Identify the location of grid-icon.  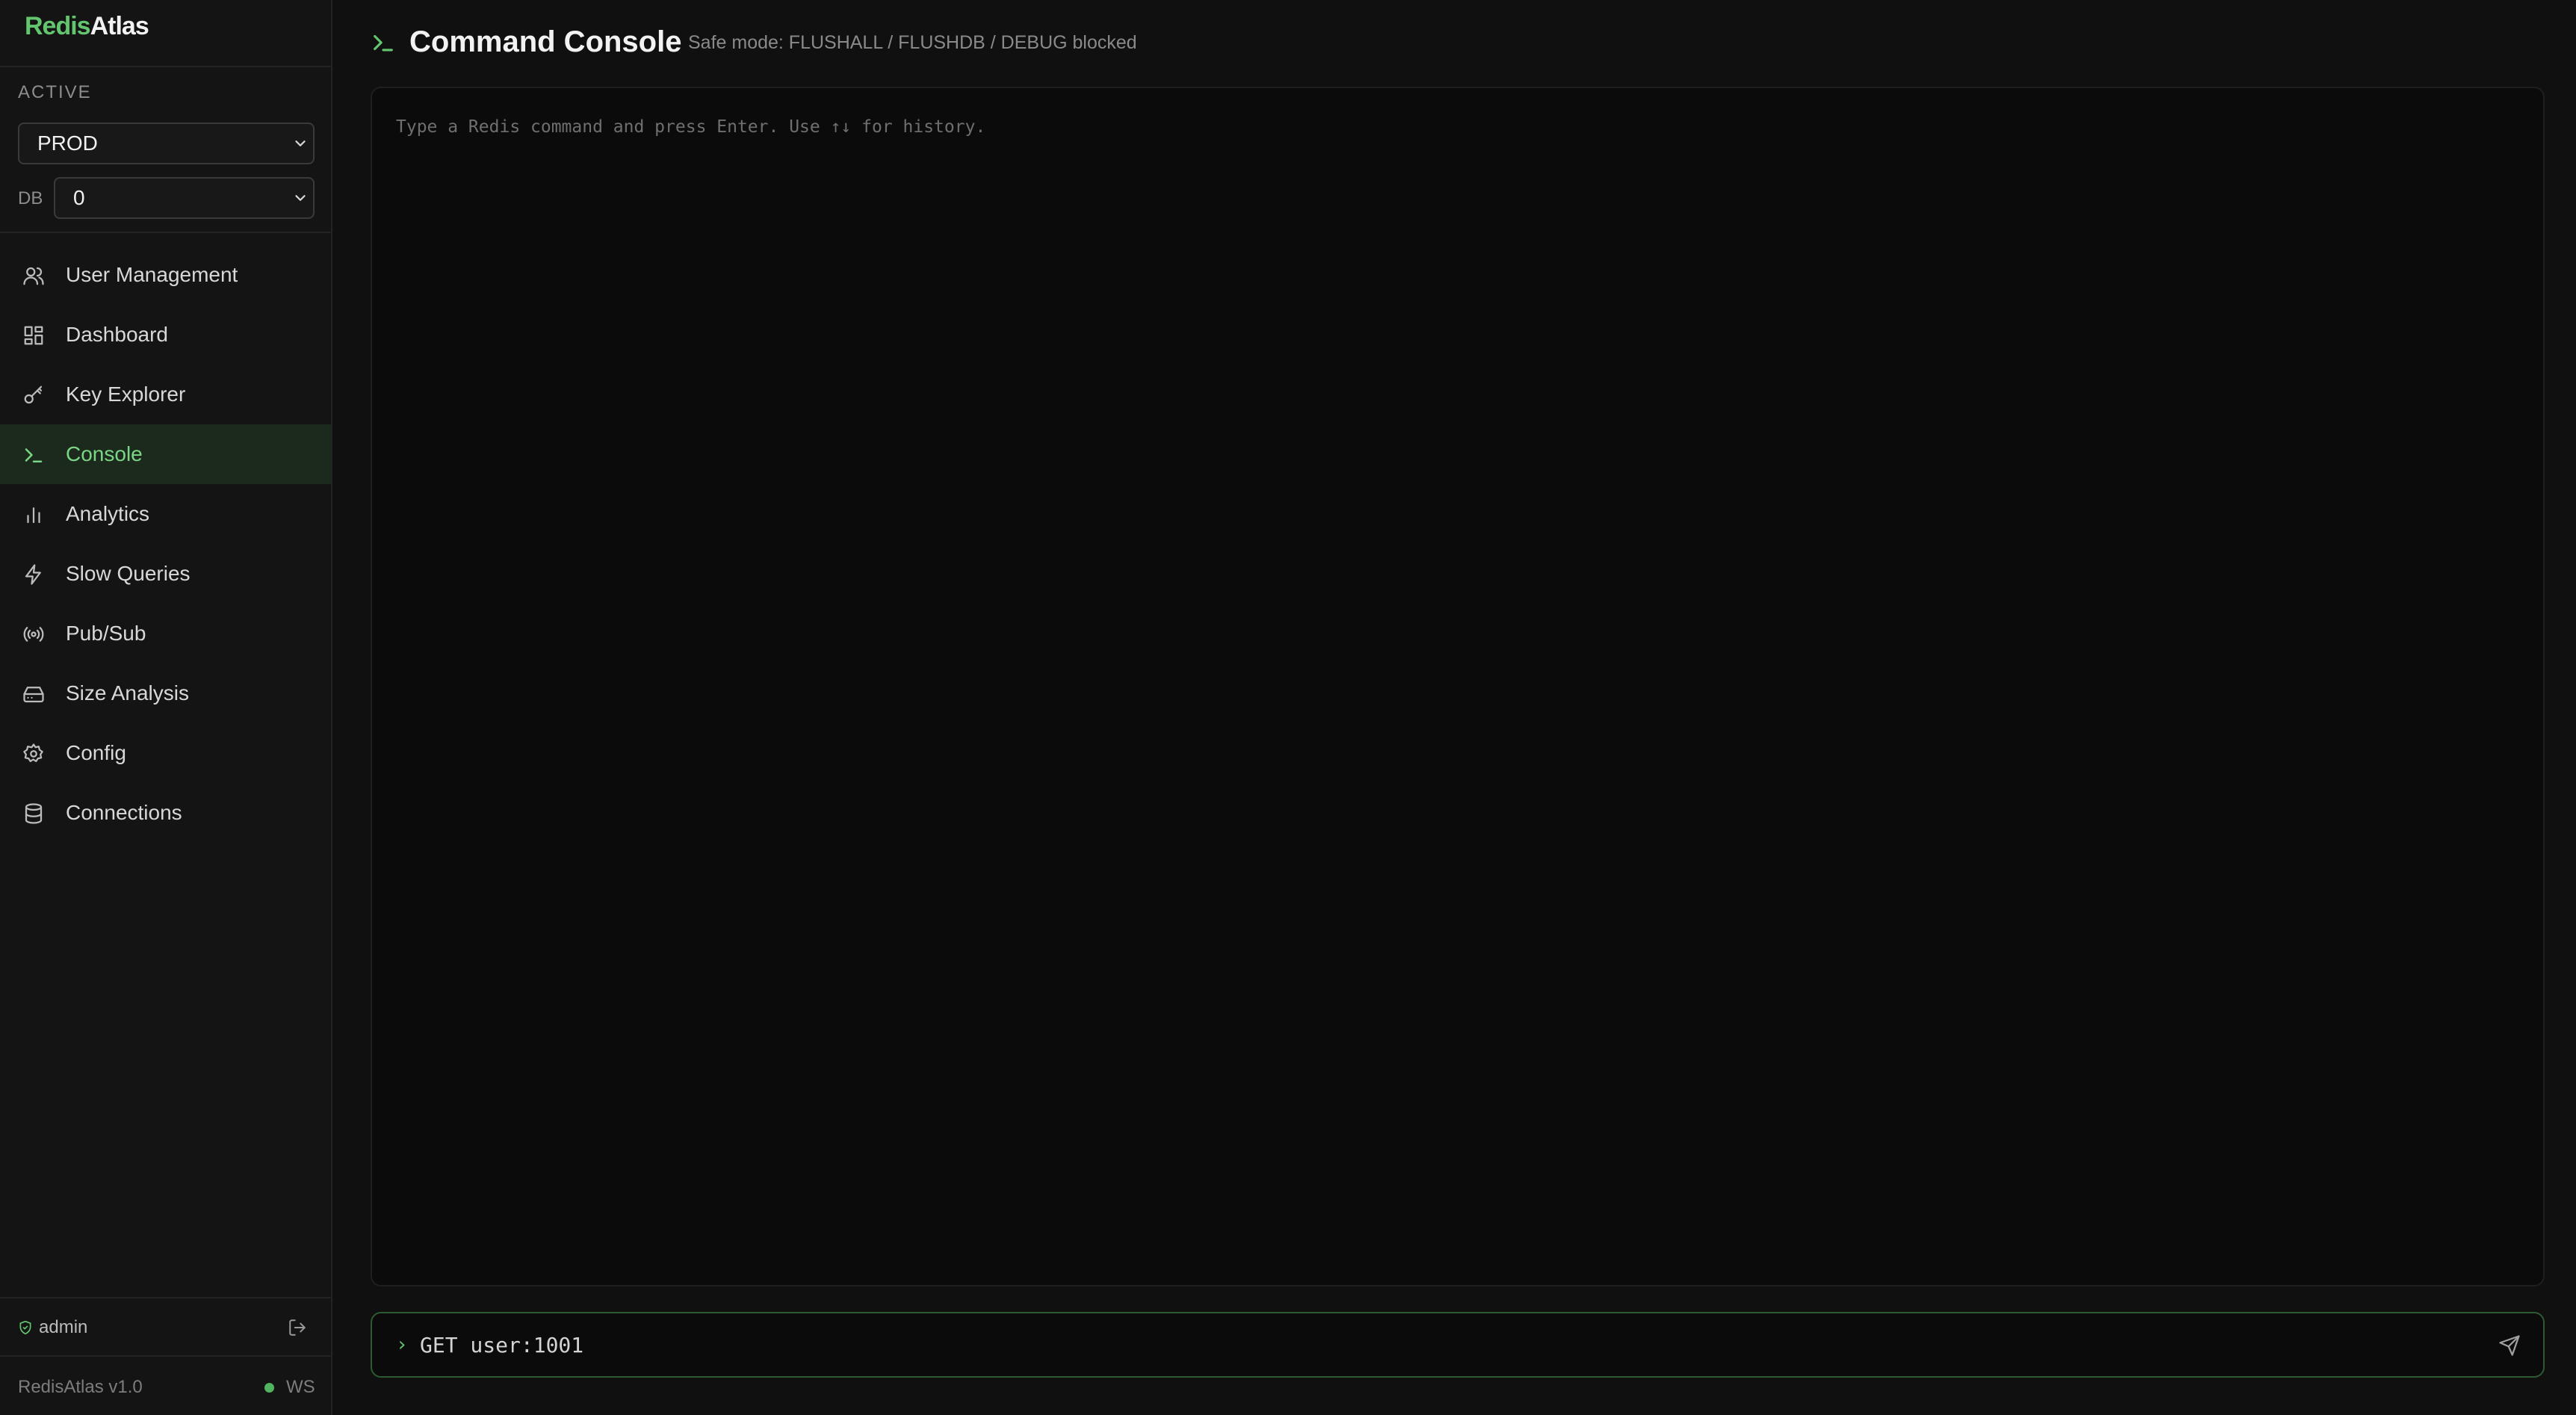
(33, 336).